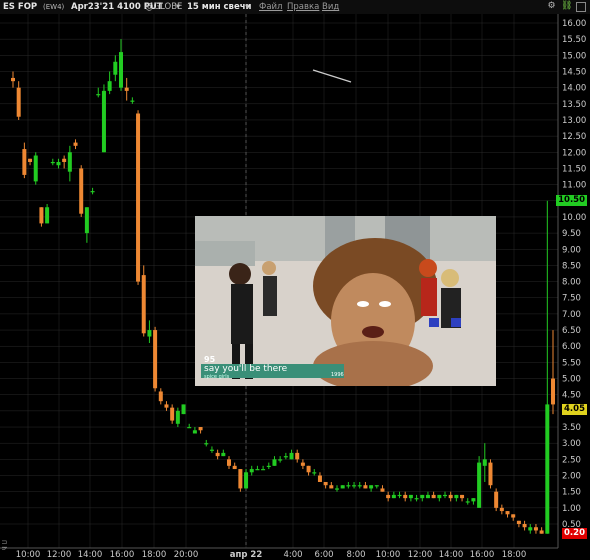 The width and height of the screenshot is (590, 560). I want to click on time-tick-label: 6:00, so click(323, 555).